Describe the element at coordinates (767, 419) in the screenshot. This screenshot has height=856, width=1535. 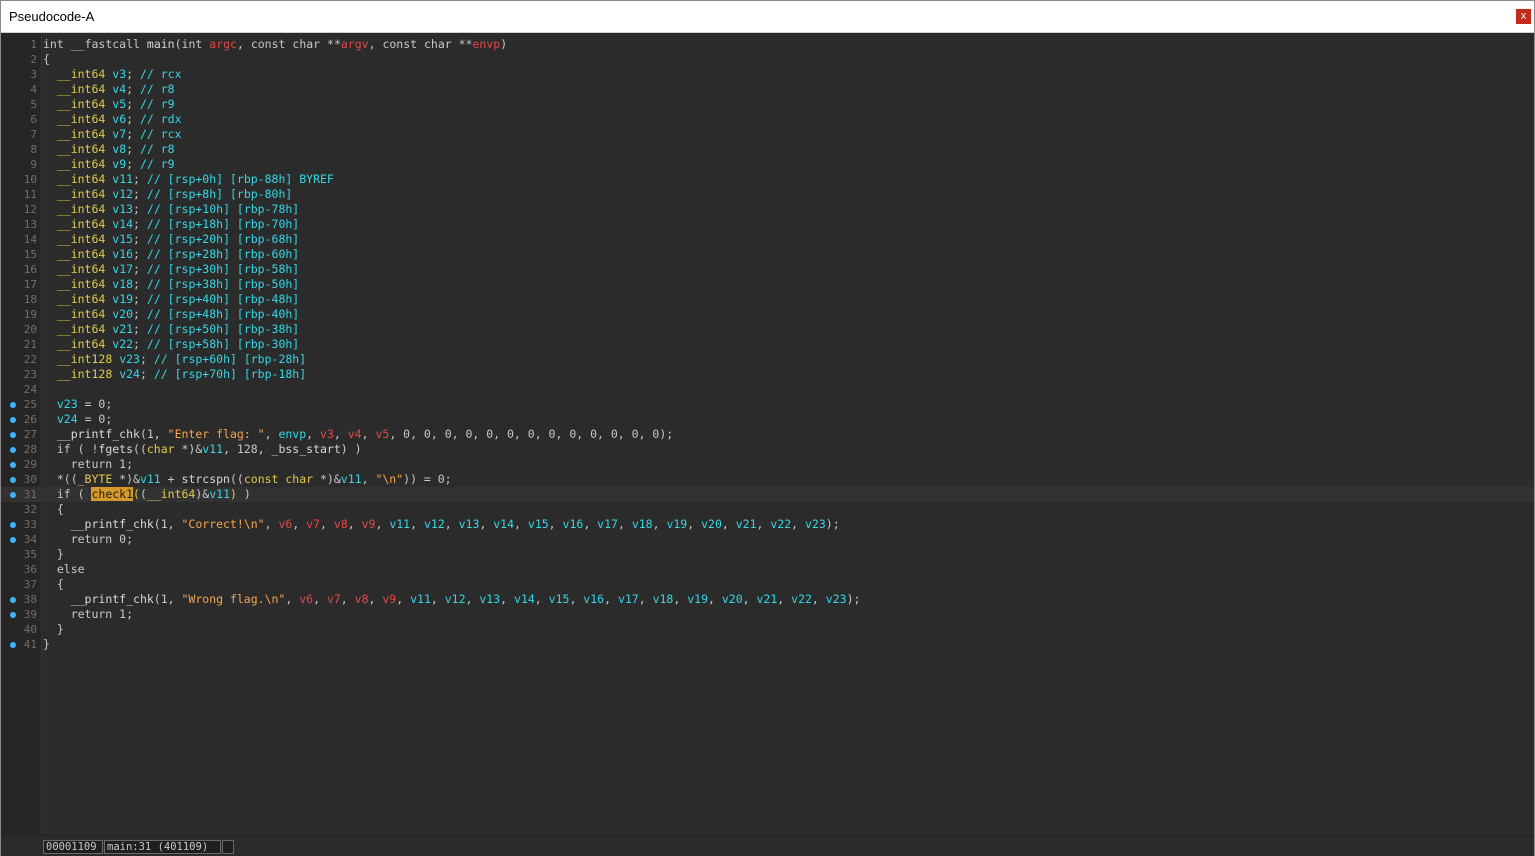
I see `code-line: 26 v24 = 0;` at that location.